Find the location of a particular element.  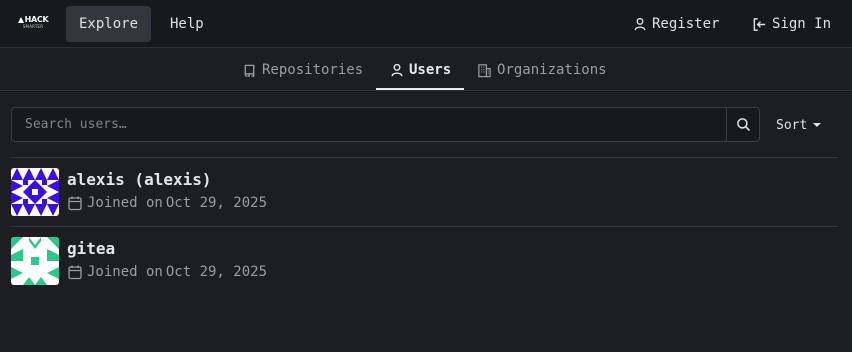

user-name: gitea is located at coordinates (91, 248).